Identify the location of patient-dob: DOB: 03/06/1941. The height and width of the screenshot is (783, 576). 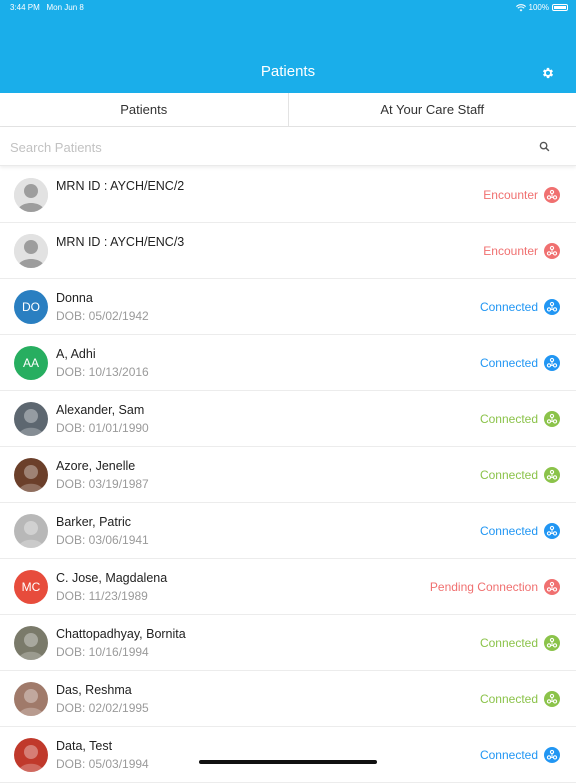
(102, 540).